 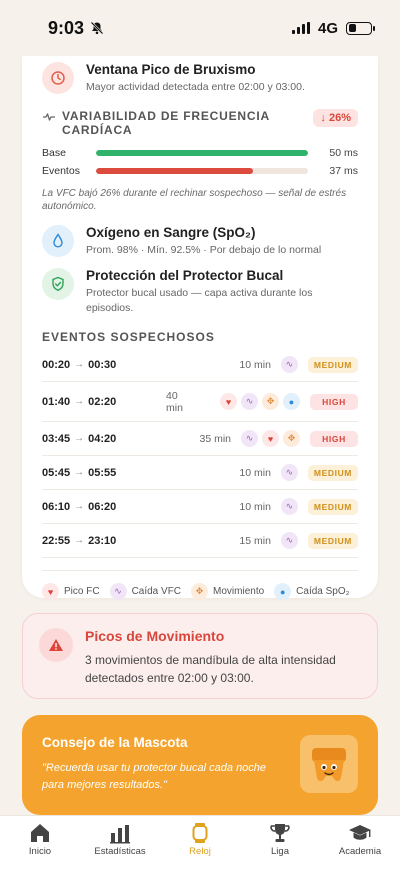 What do you see at coordinates (215, 438) in the screenshot?
I see `event-duration: 35 min` at bounding box center [215, 438].